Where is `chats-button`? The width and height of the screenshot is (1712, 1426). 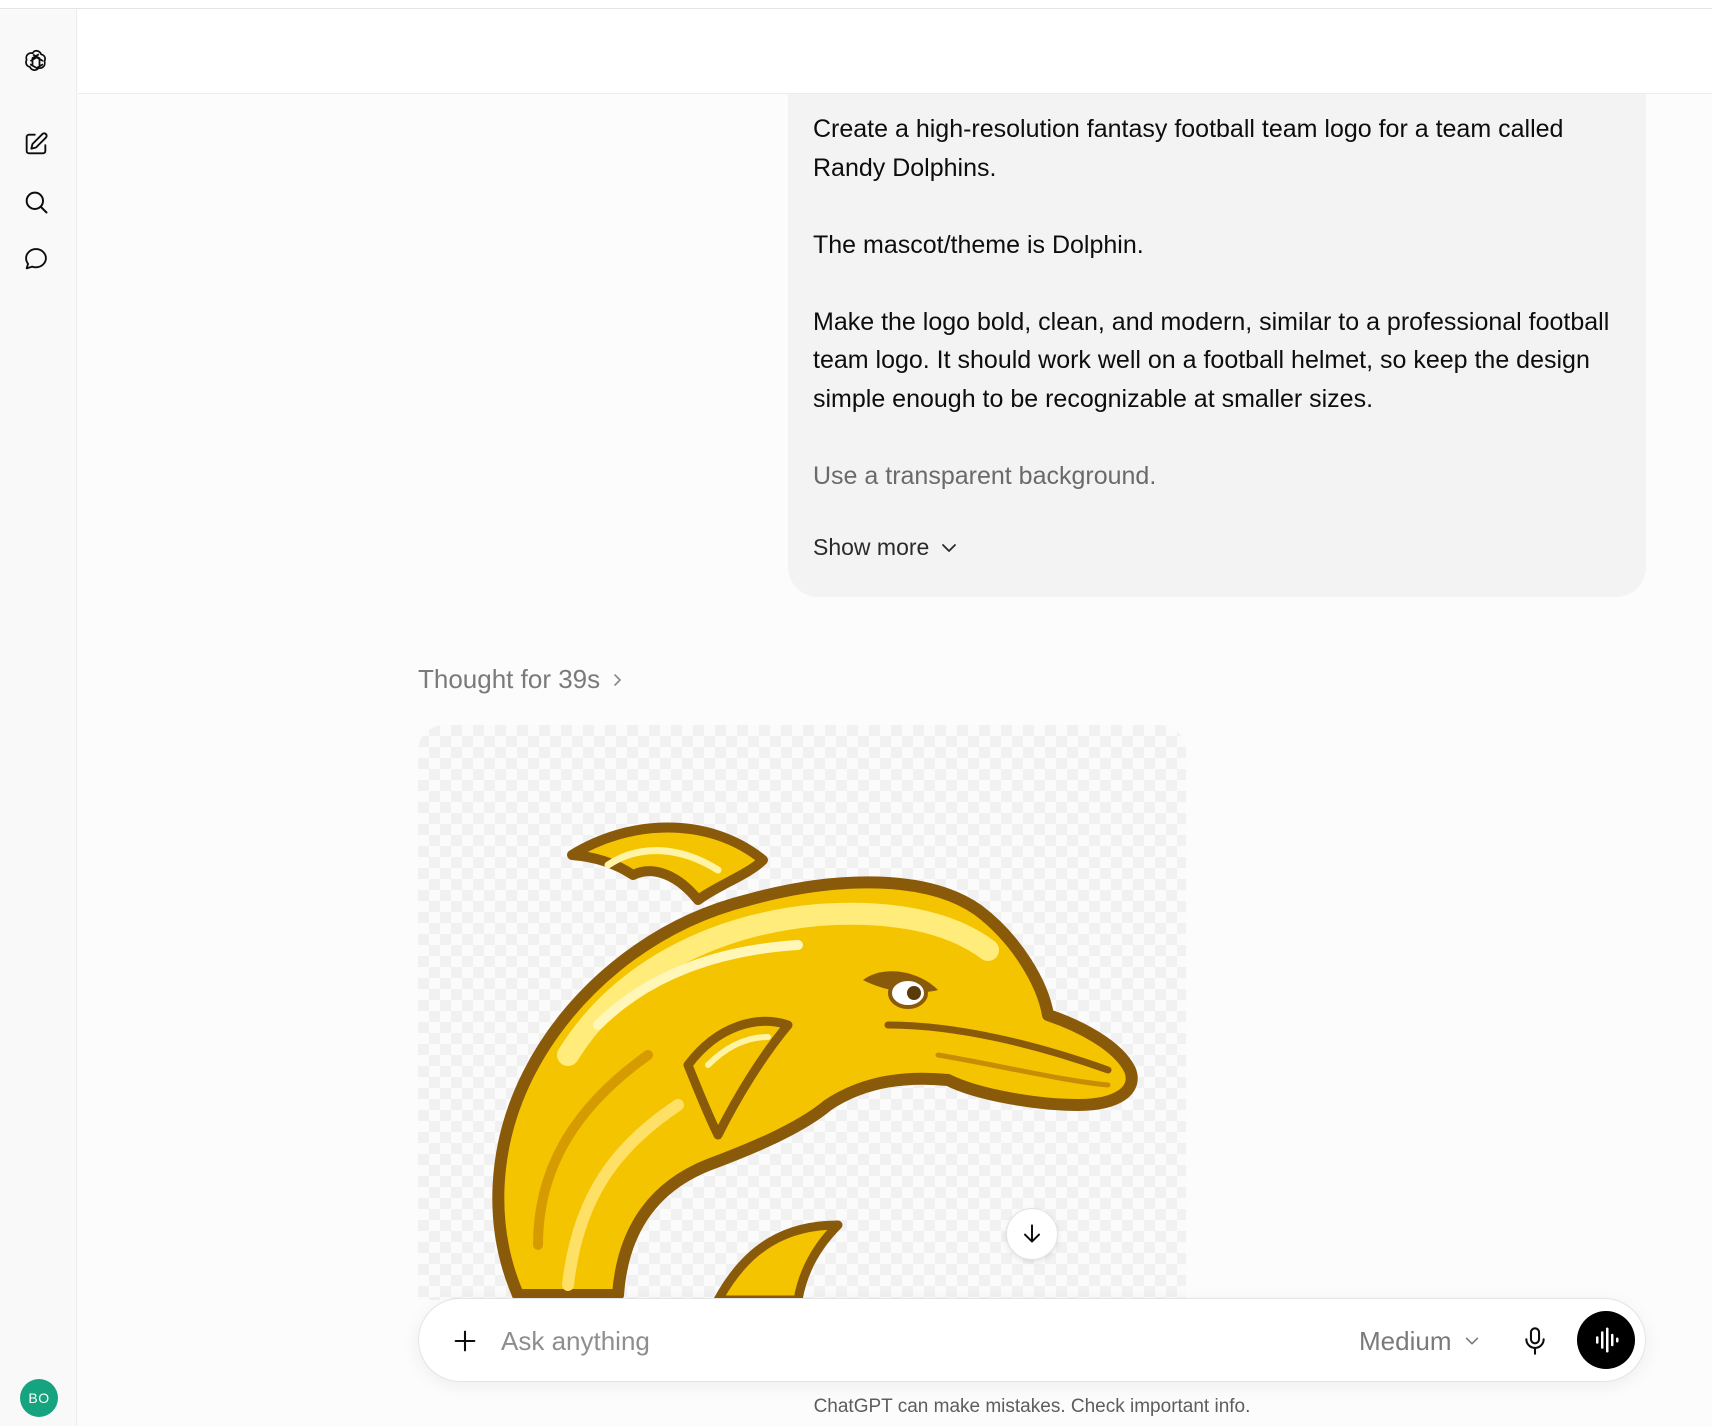
chats-button is located at coordinates (36, 259).